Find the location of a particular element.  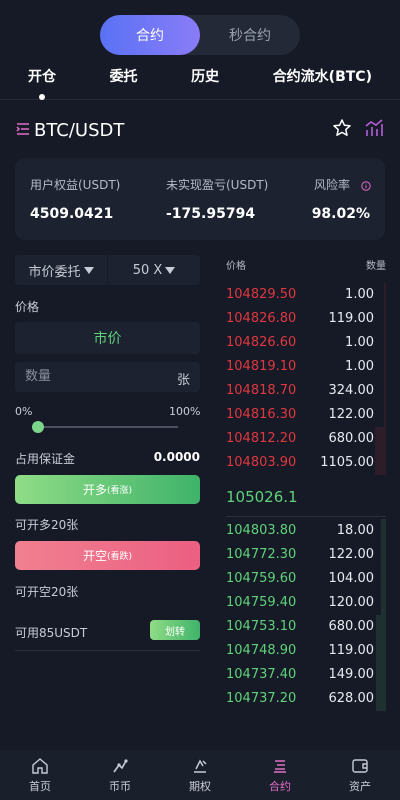

bid-price: 104748.90 is located at coordinates (261, 650).